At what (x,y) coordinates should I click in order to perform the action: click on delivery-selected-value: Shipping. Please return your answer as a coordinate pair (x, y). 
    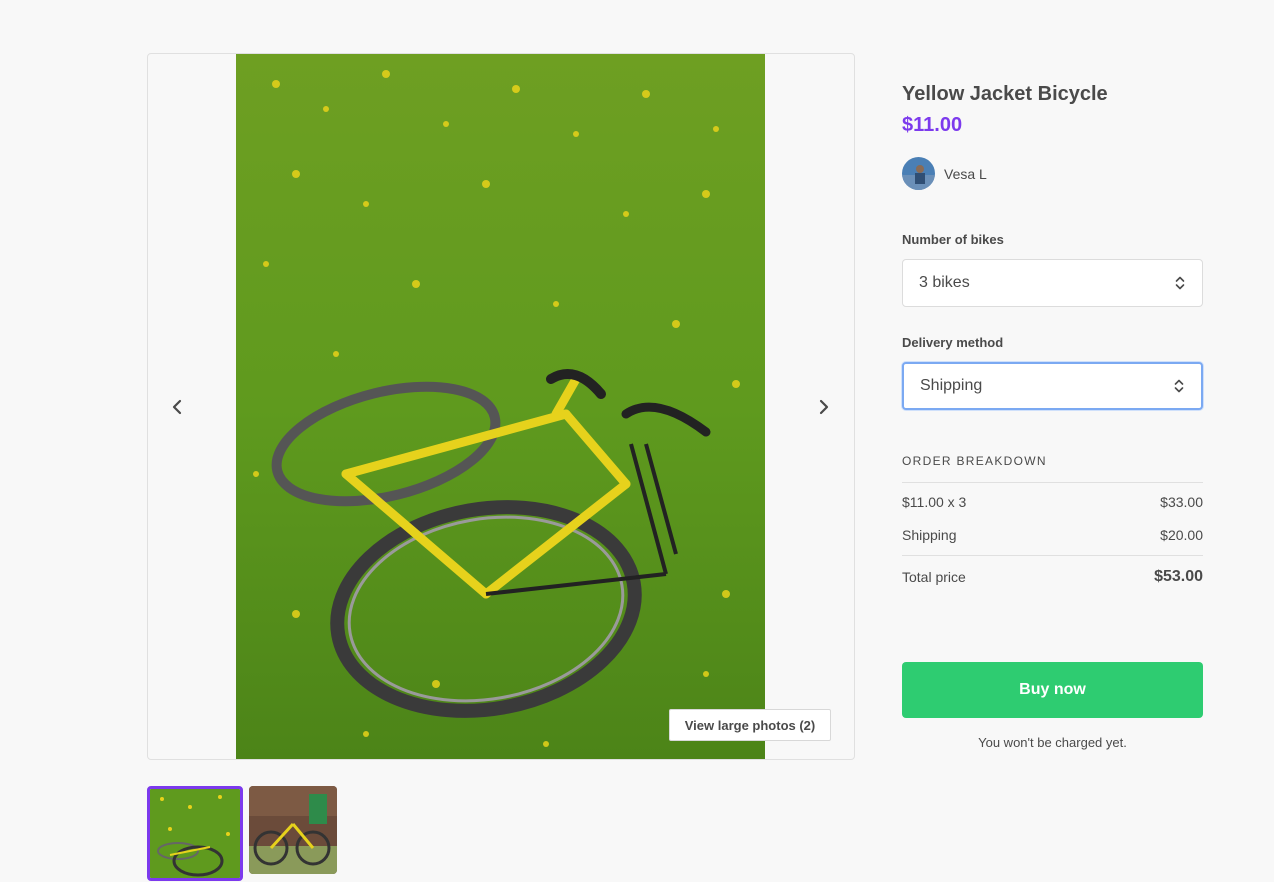
    Looking at the image, I should click on (951, 385).